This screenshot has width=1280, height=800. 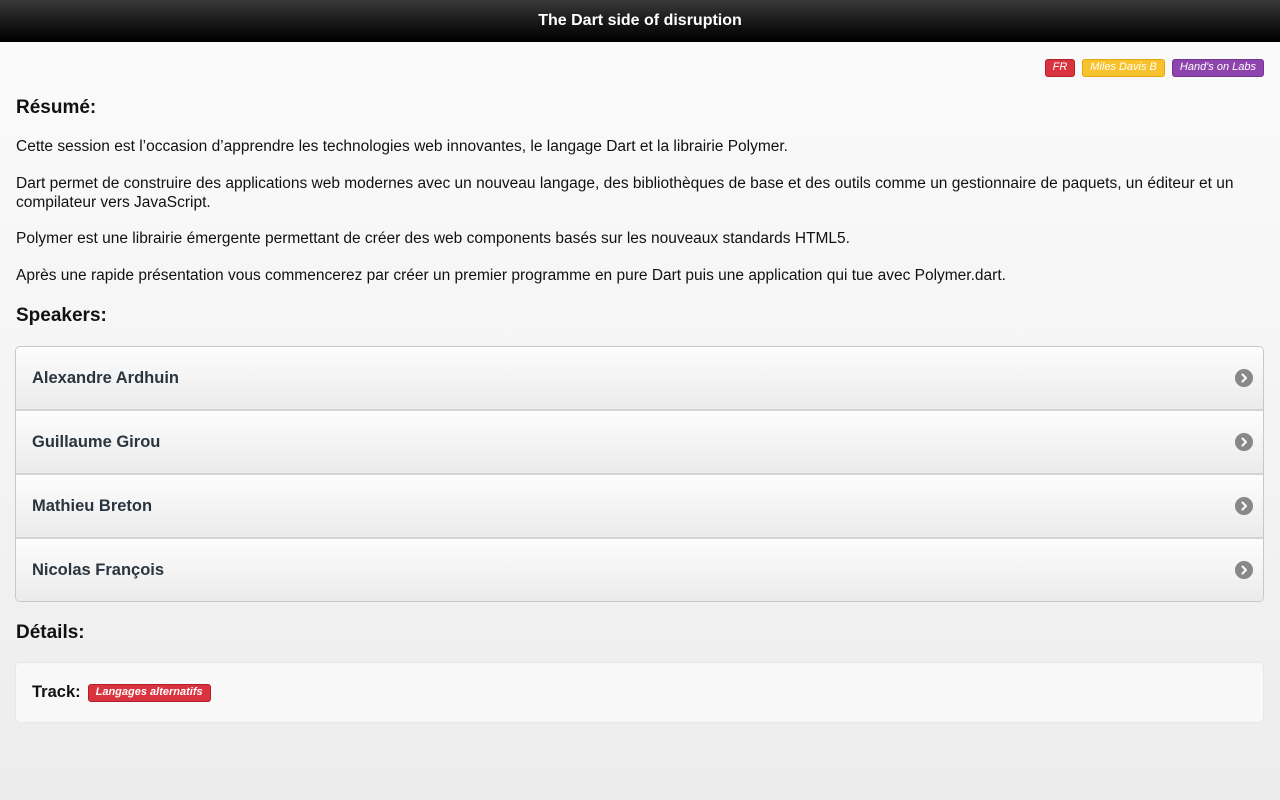 I want to click on speaker-item-nicolas-francois: Nicolas François, so click(x=639, y=570).